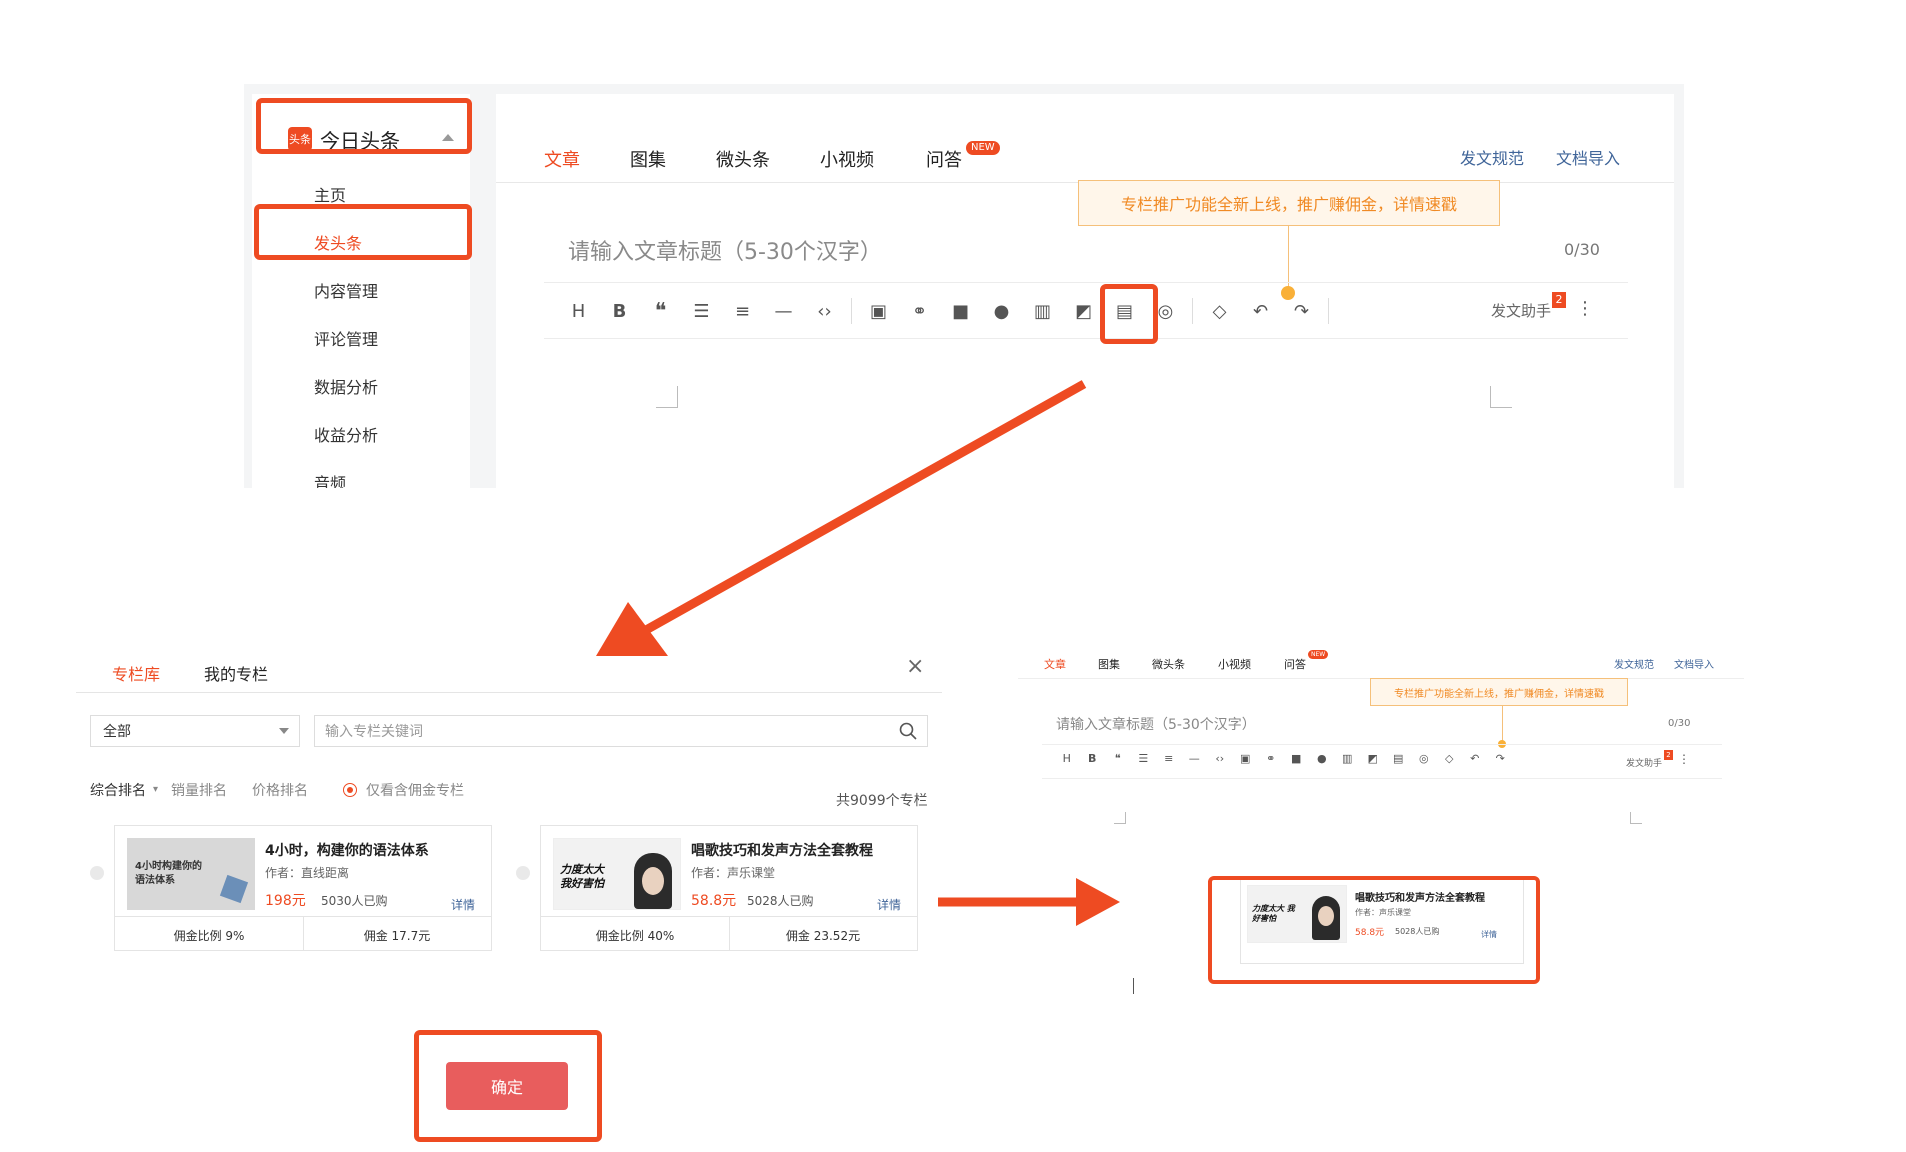 This screenshot has width=1906, height=1152. Describe the element at coordinates (1694, 663) in the screenshot. I see `import-doc-link: 文档导入` at that location.